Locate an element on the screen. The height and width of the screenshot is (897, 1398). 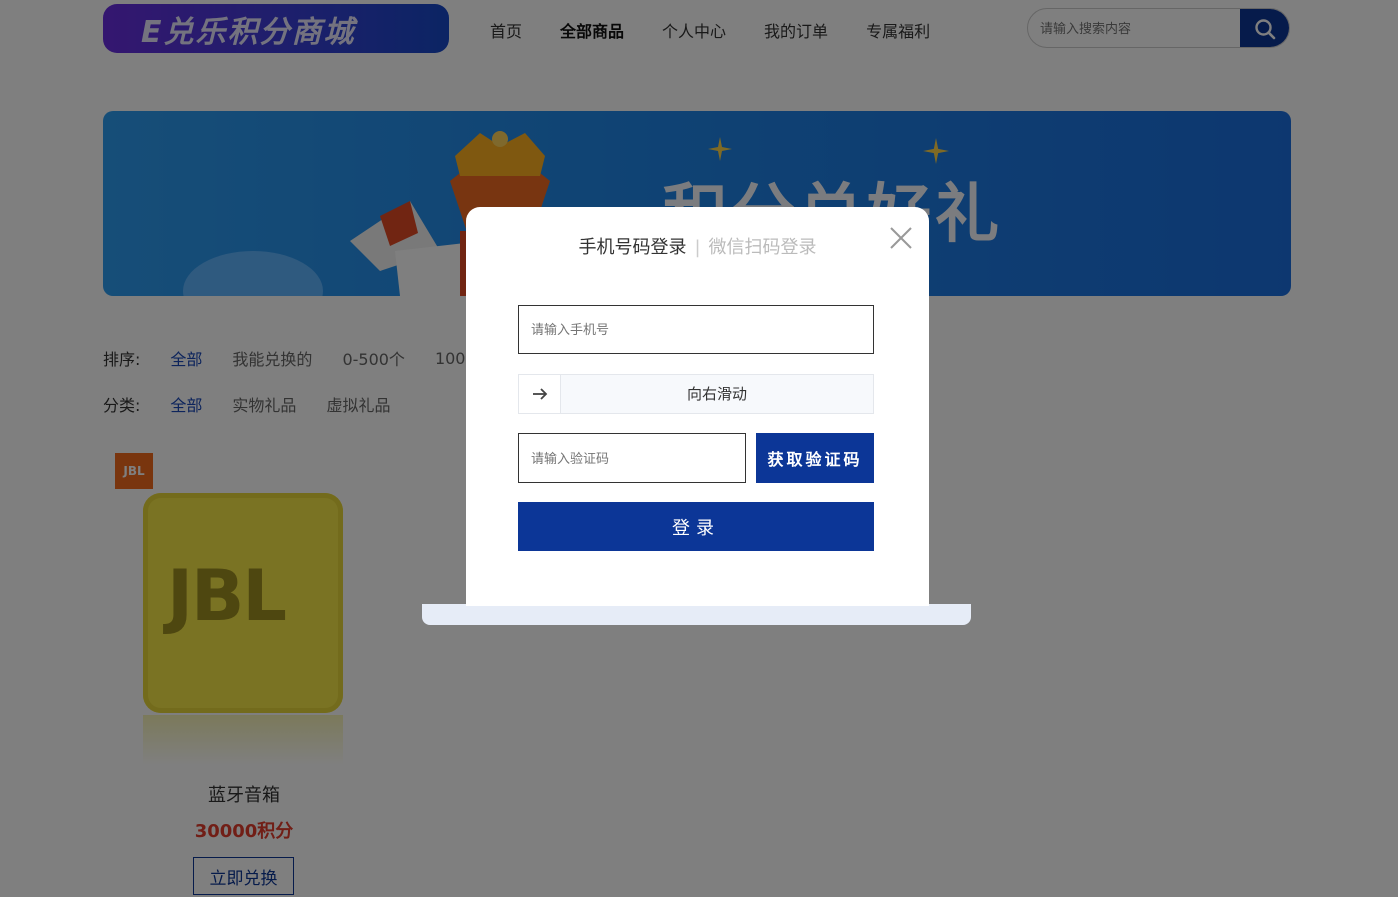
slide-verify: 向右滑动 is located at coordinates (696, 394).